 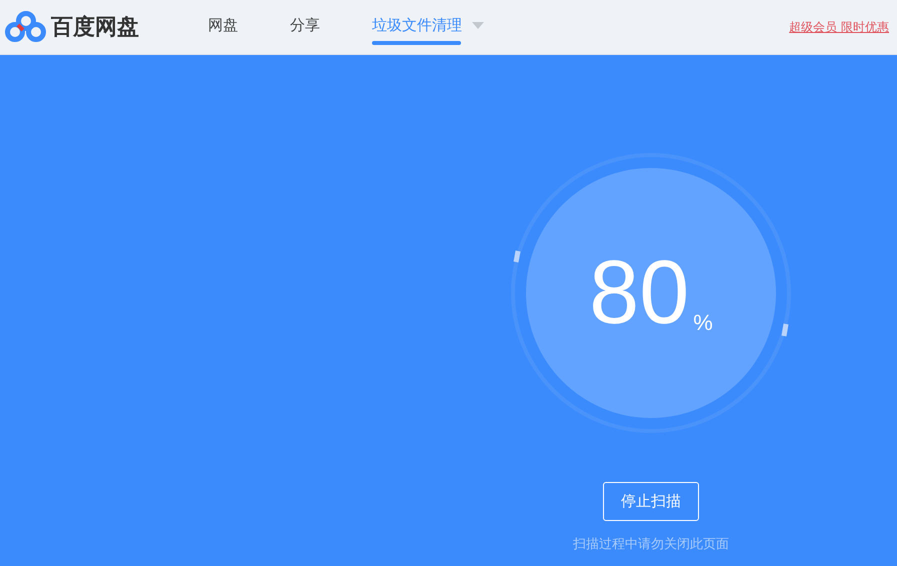 What do you see at coordinates (703, 323) in the screenshot?
I see `percent-sign: %` at bounding box center [703, 323].